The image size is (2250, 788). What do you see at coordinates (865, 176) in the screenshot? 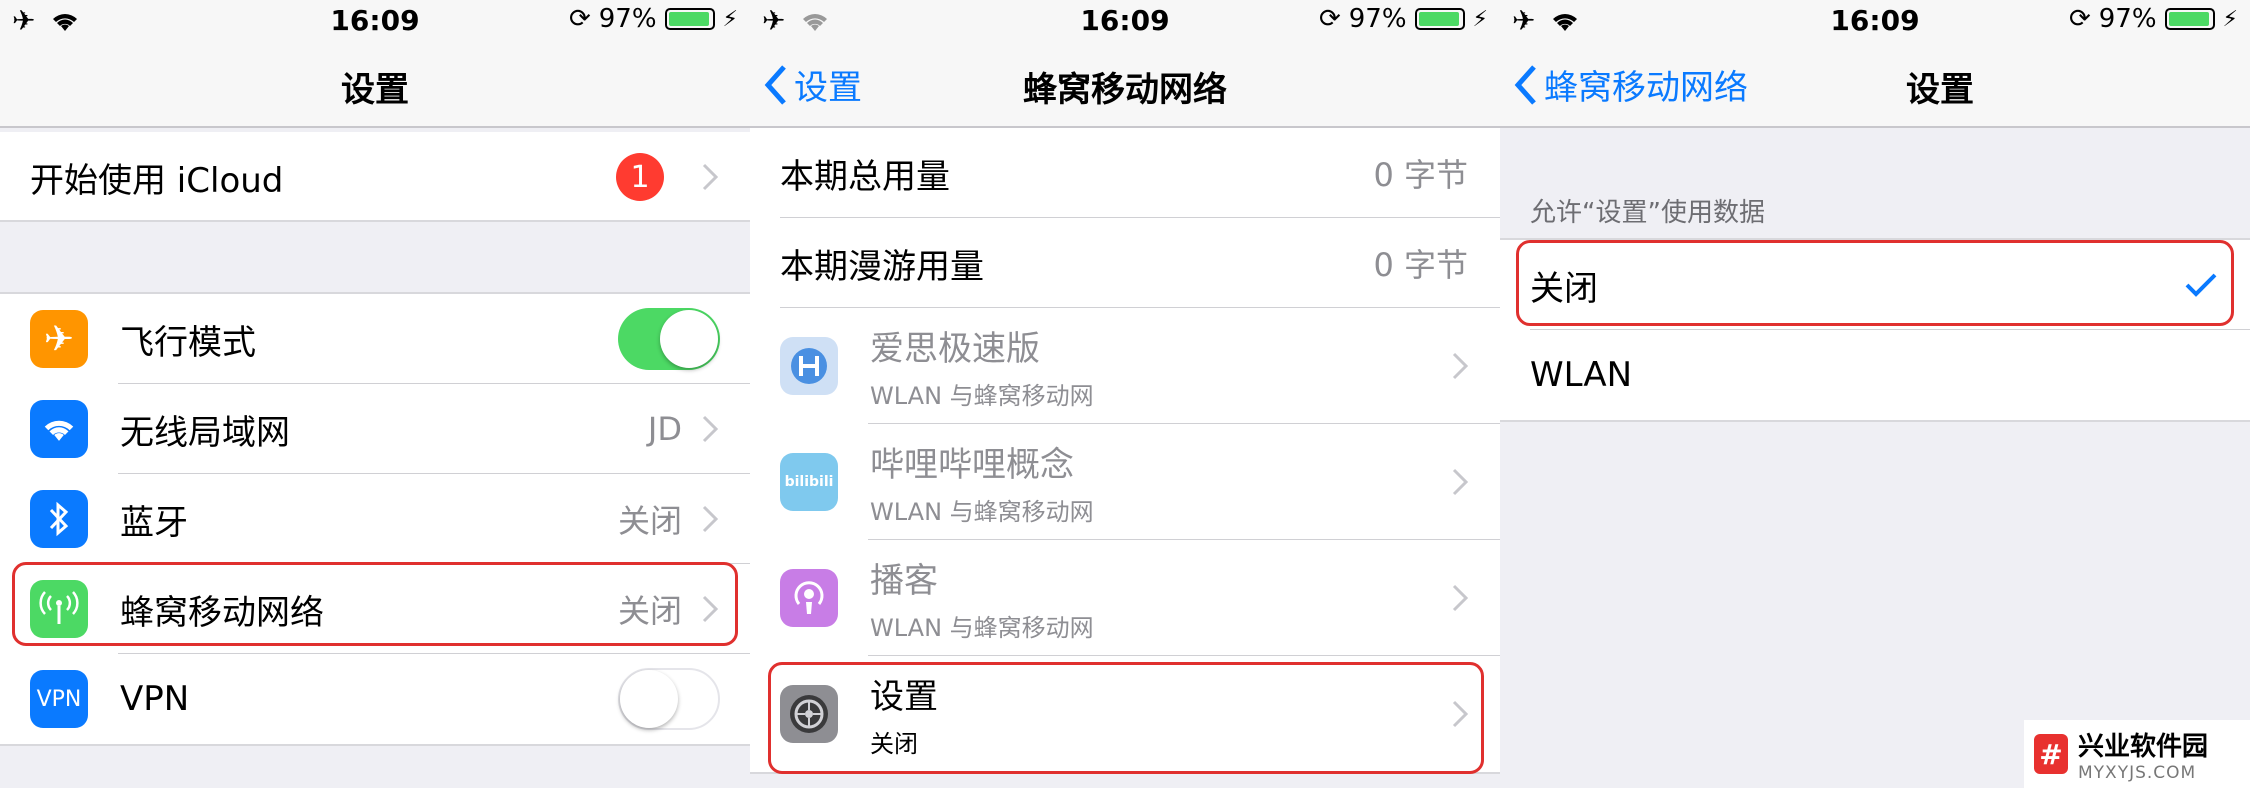
I see `usage-label: 本期总用量` at bounding box center [865, 176].